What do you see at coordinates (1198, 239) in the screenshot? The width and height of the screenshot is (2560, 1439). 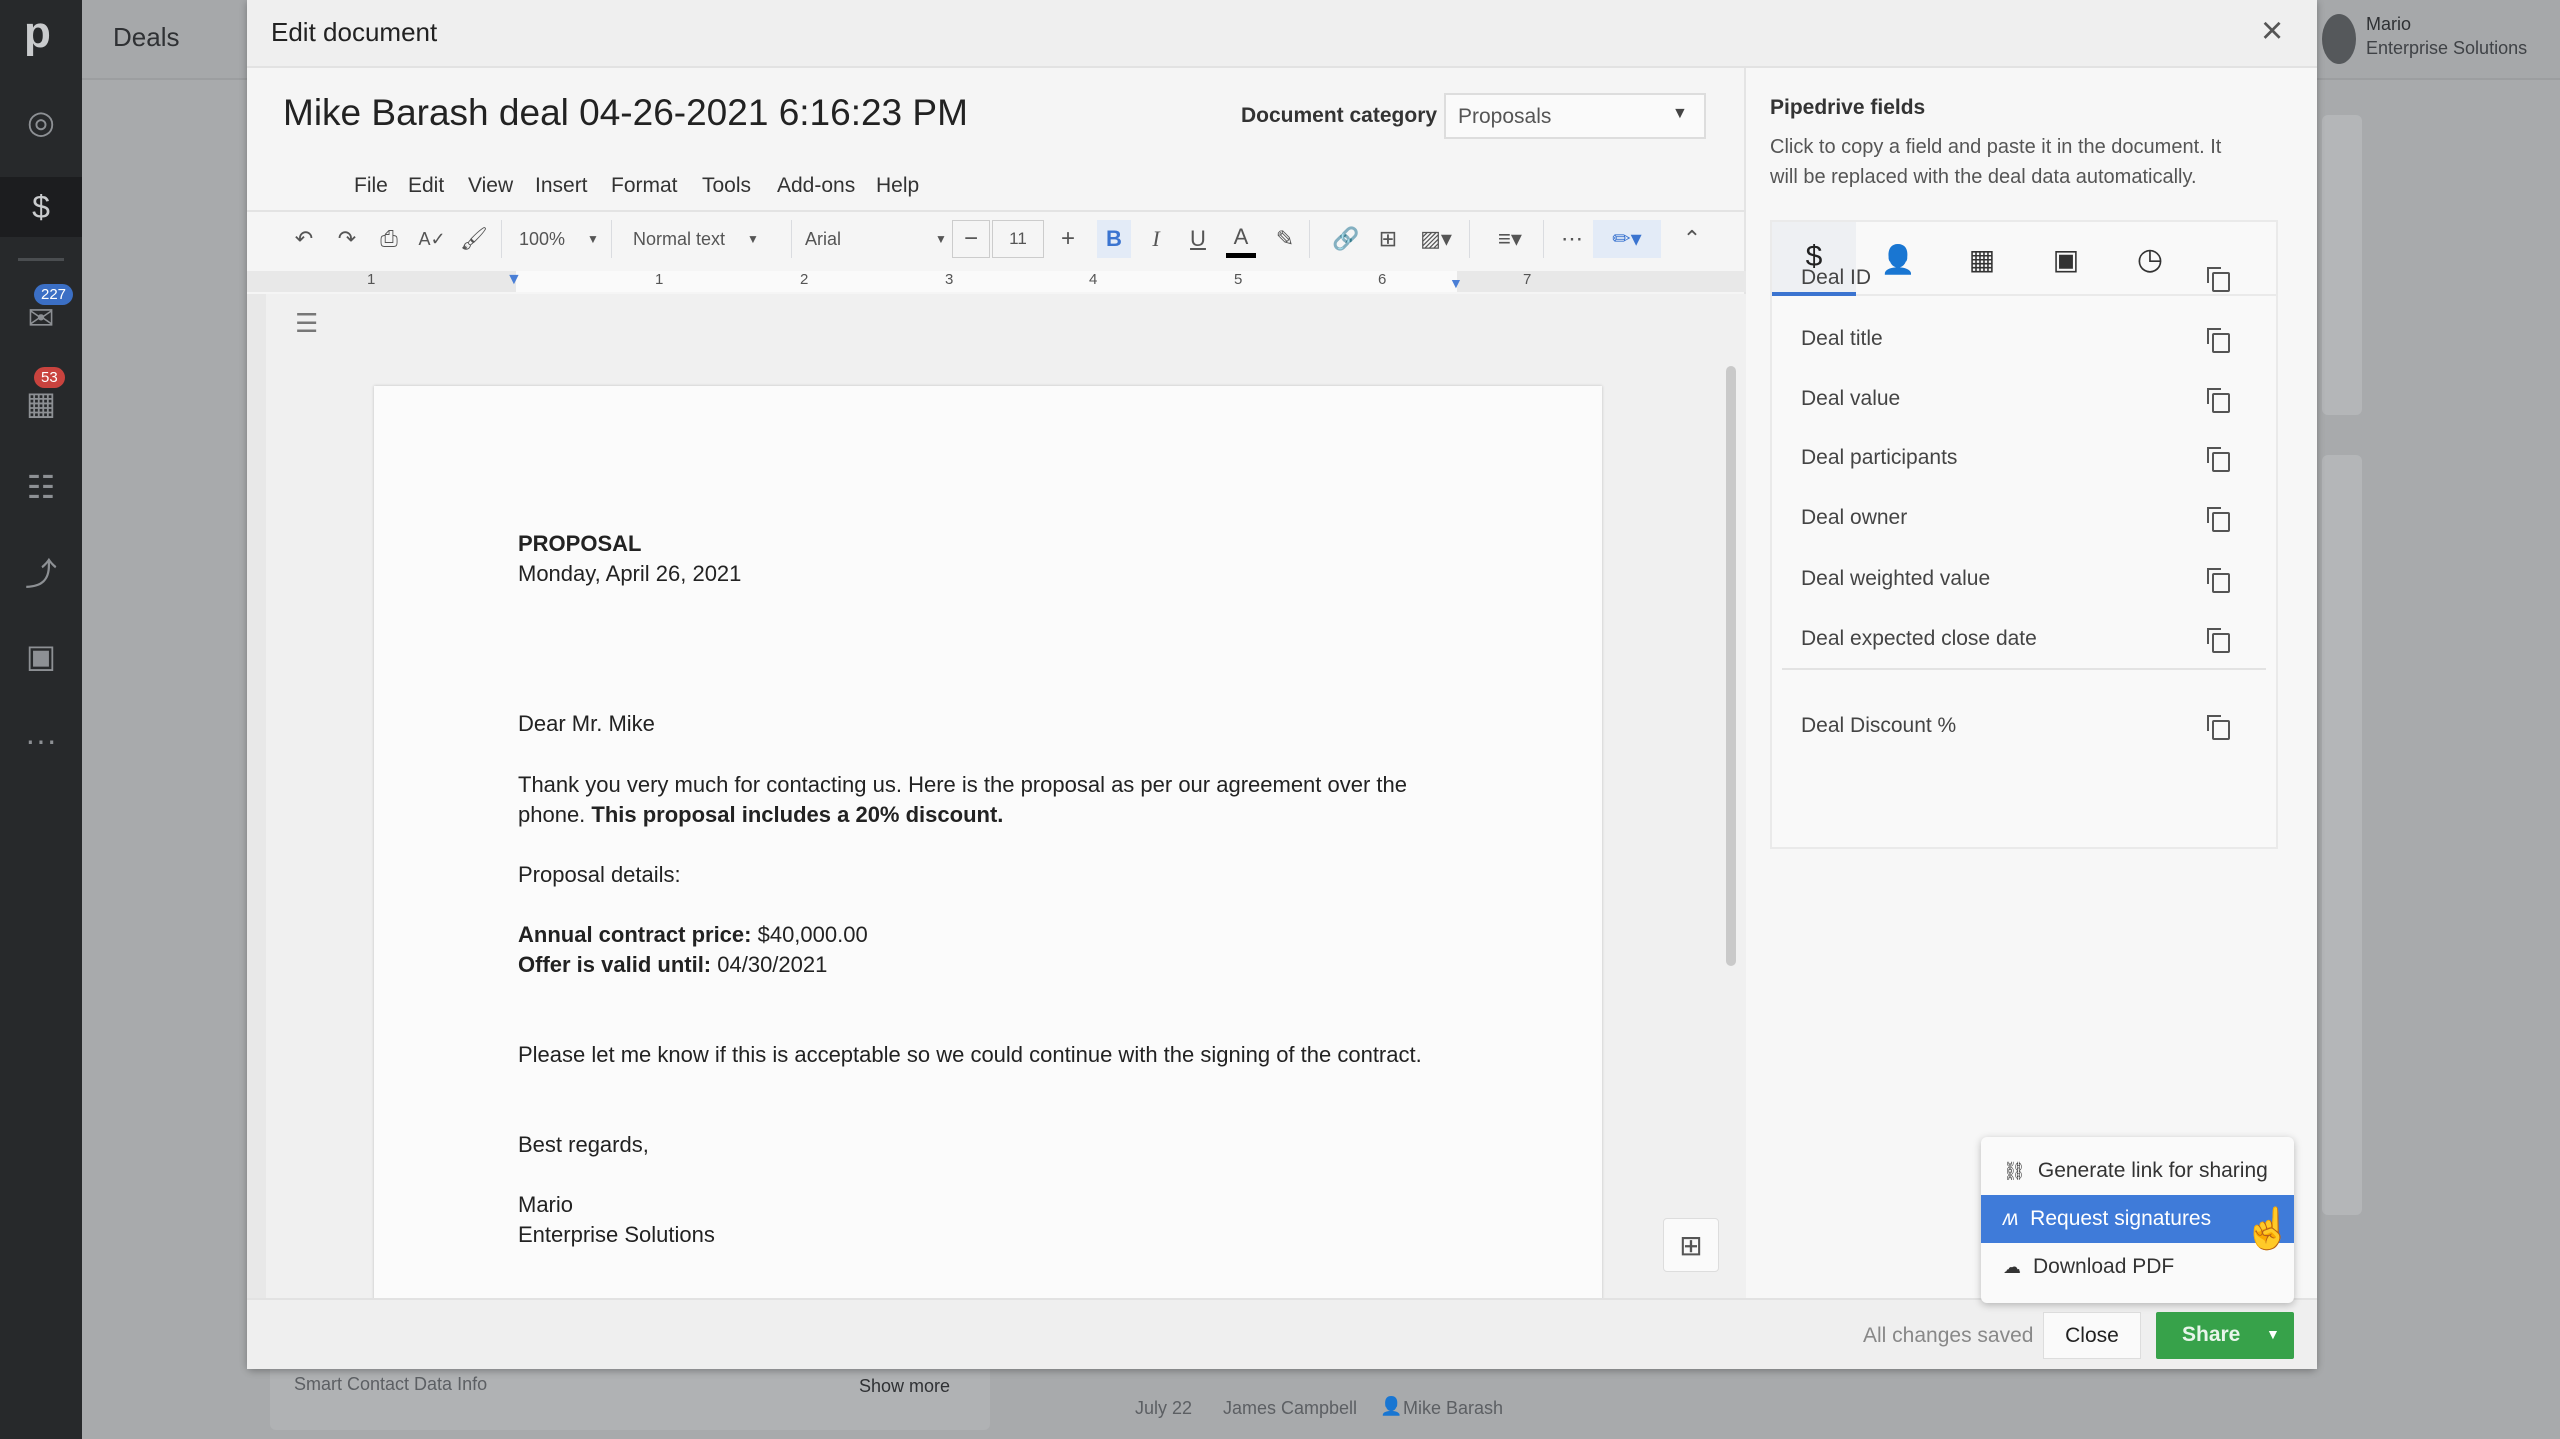 I see `underline-button: U` at bounding box center [1198, 239].